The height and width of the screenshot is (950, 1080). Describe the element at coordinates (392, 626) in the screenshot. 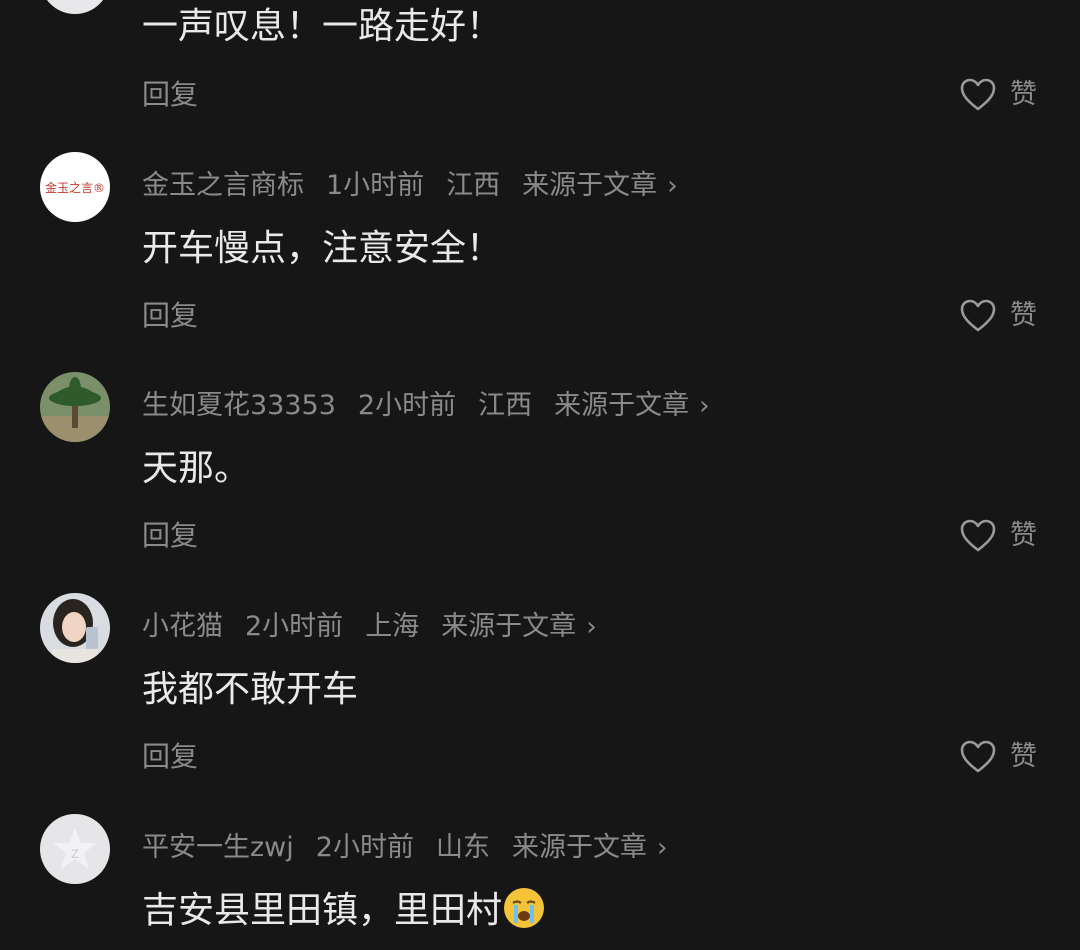

I see `comment-location: 上海` at that location.